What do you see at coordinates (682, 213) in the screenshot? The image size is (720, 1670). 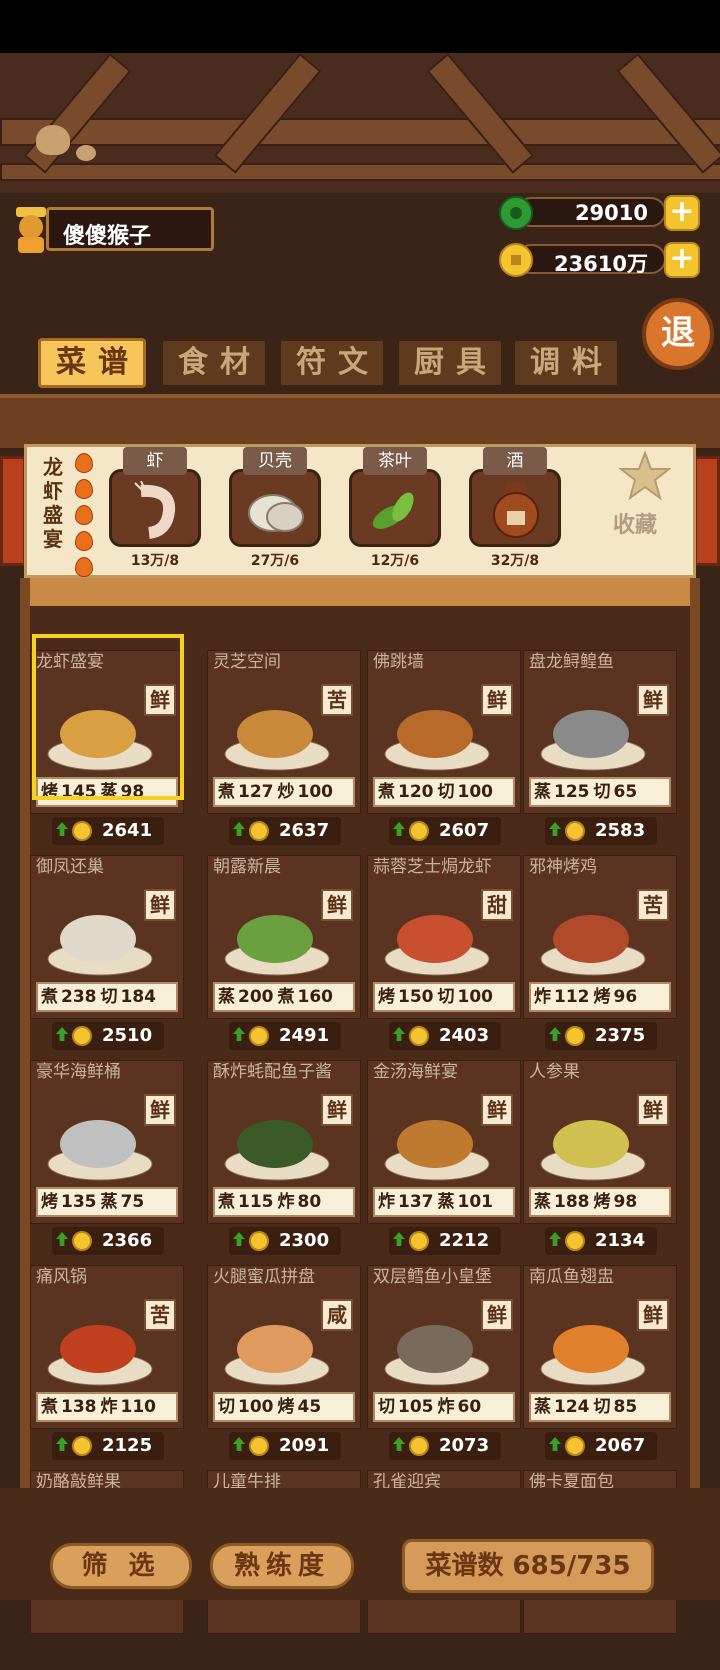 I see `add-jade-button: +` at bounding box center [682, 213].